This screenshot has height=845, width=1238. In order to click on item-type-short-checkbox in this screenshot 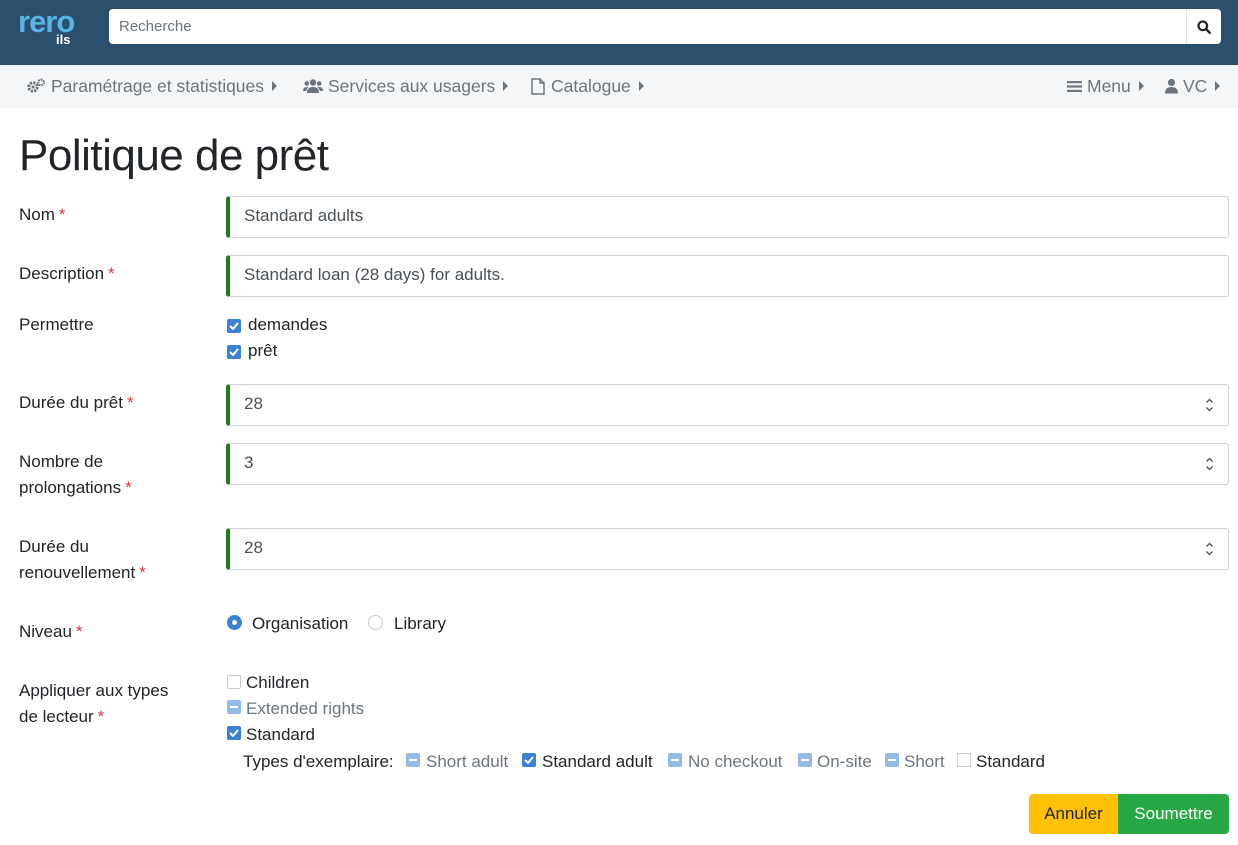, I will do `click(892, 760)`.